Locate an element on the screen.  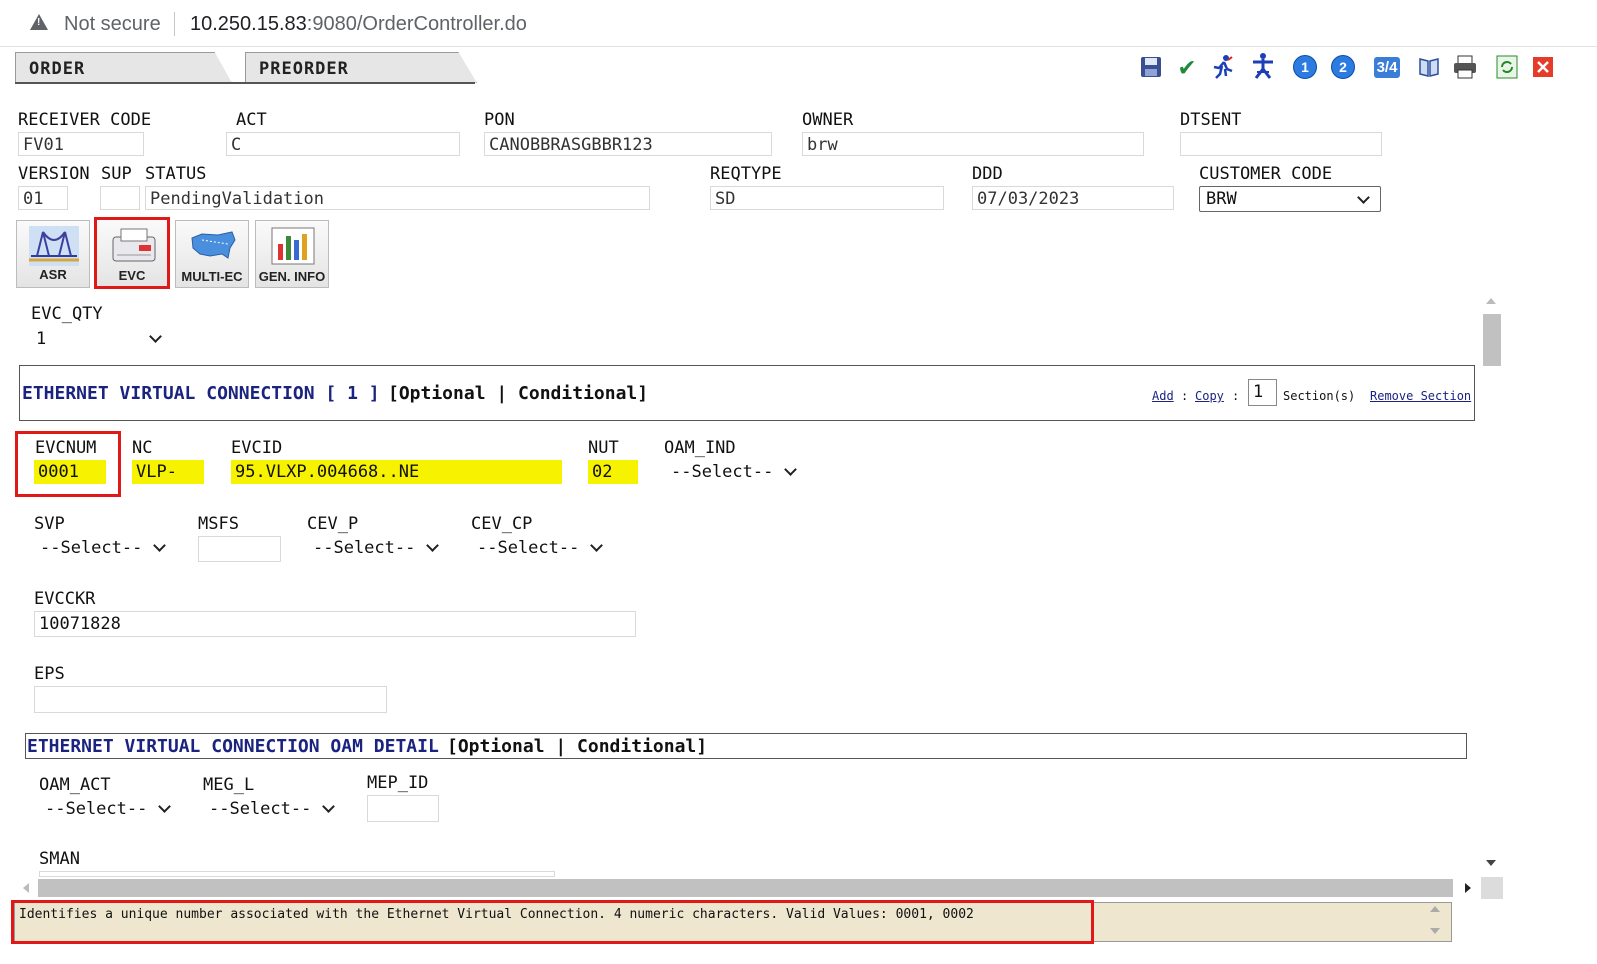
multi-ec-label: MULTI-EC is located at coordinates (212, 276).